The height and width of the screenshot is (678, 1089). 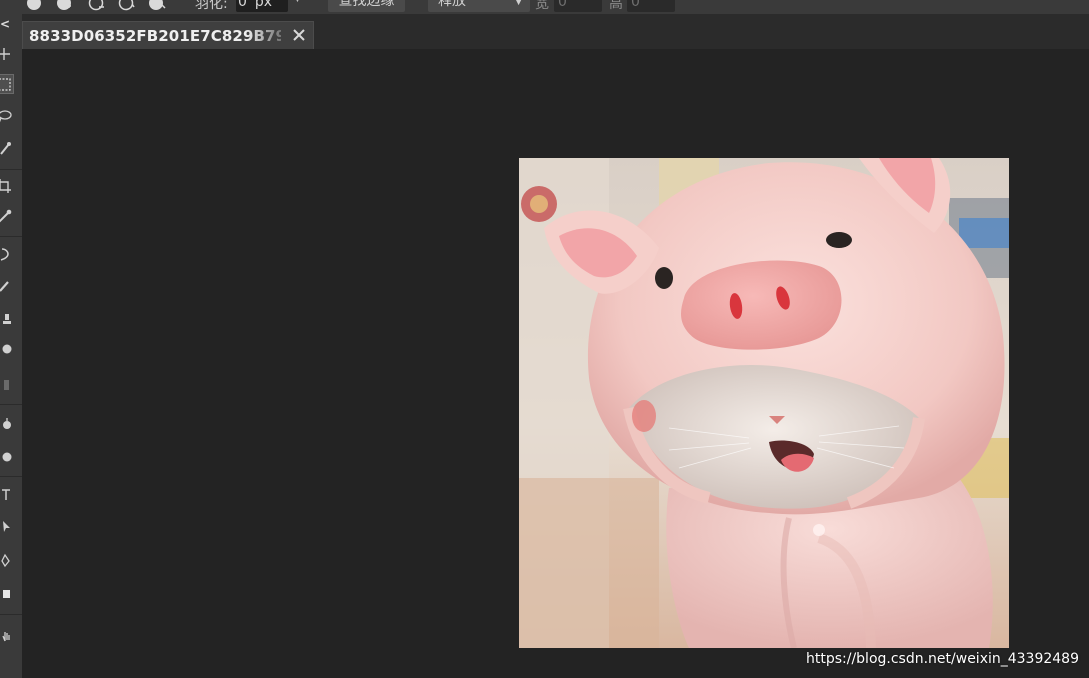 I want to click on toolbox: <, so click(x=11, y=346).